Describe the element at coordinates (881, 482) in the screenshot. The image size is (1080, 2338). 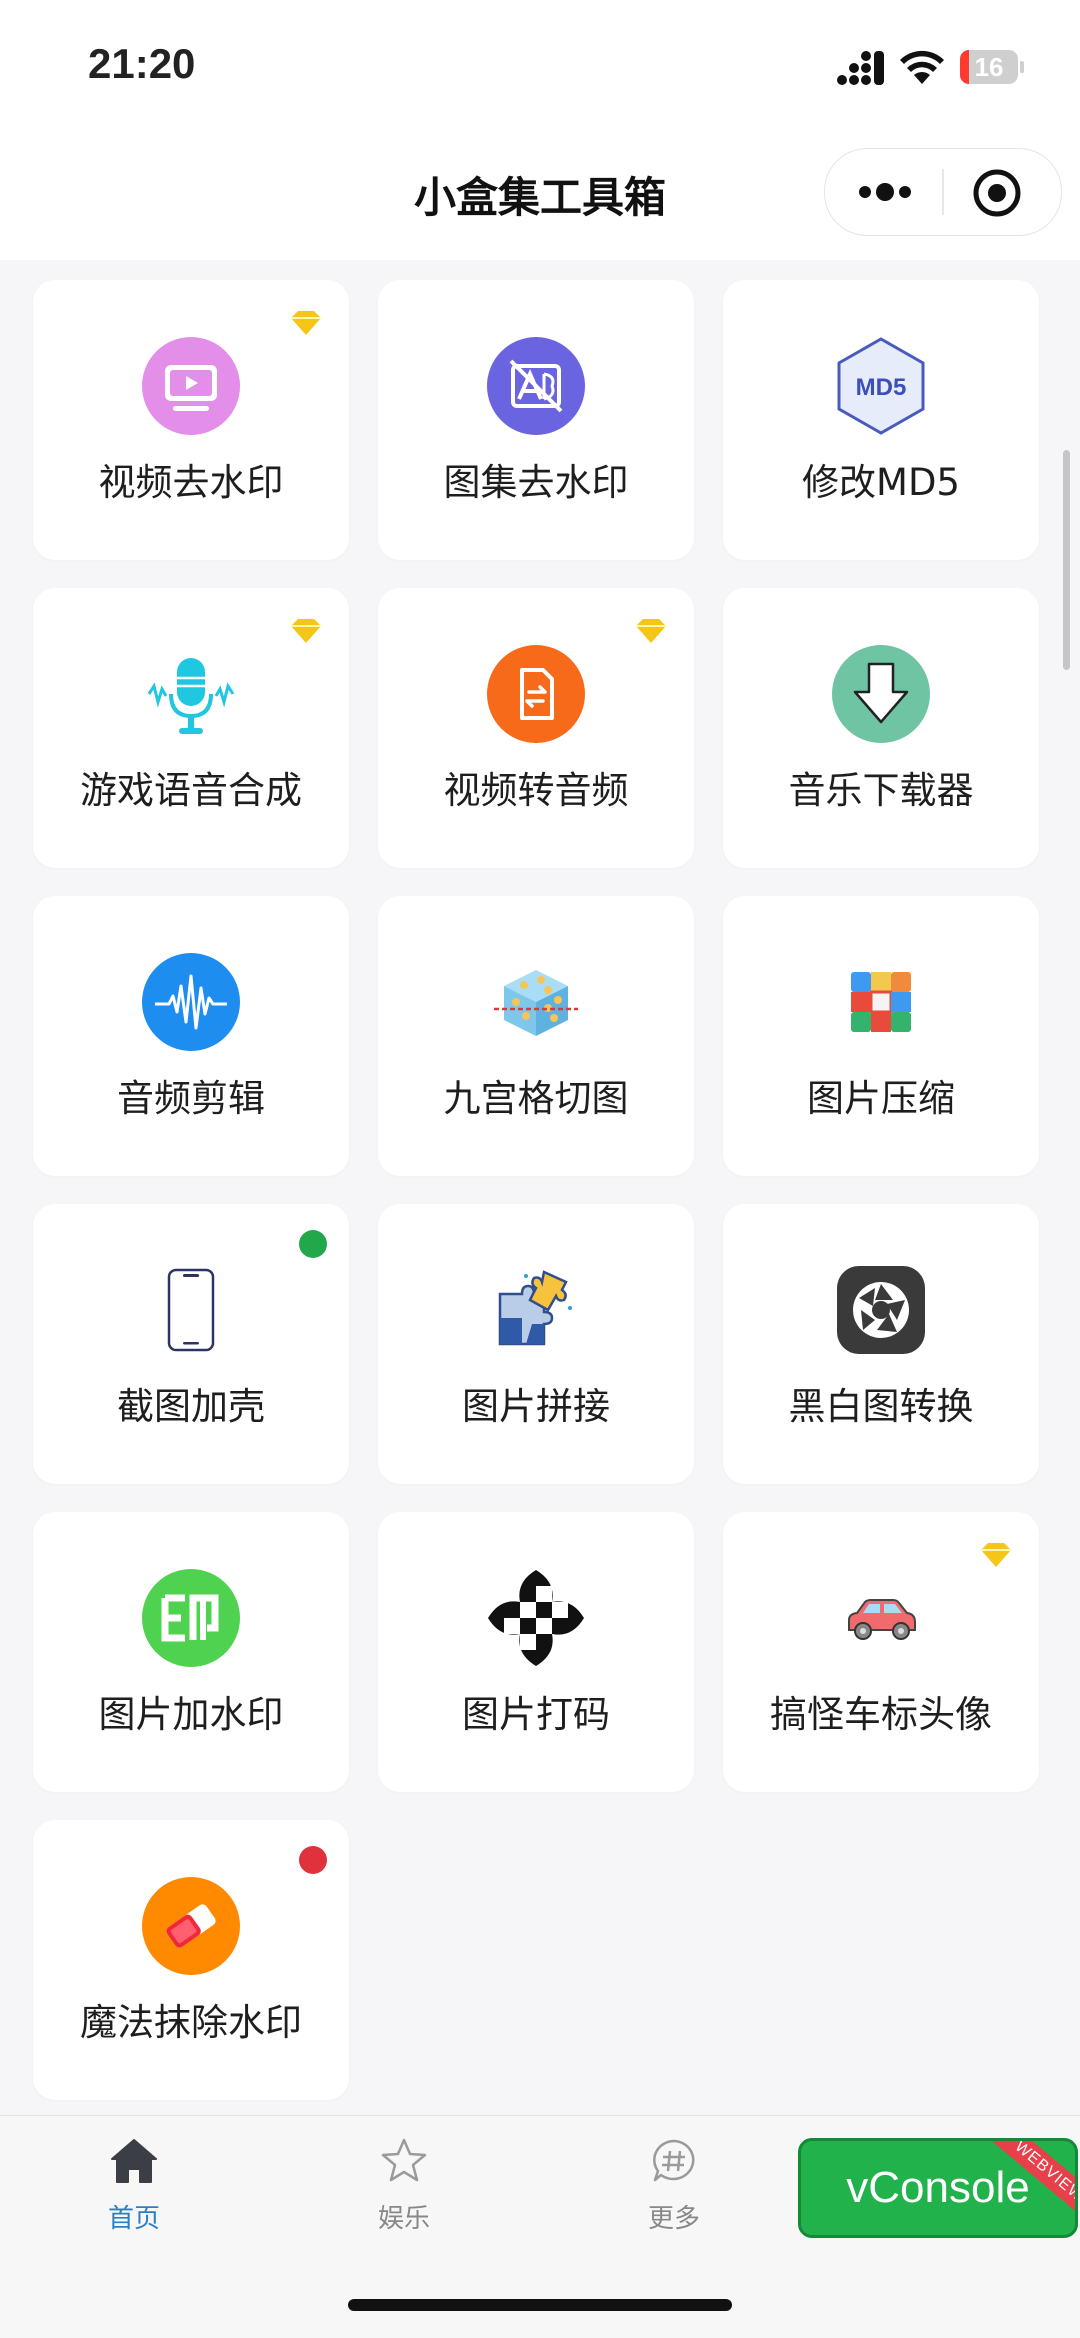
I see `tool-label: 修改MD5` at that location.